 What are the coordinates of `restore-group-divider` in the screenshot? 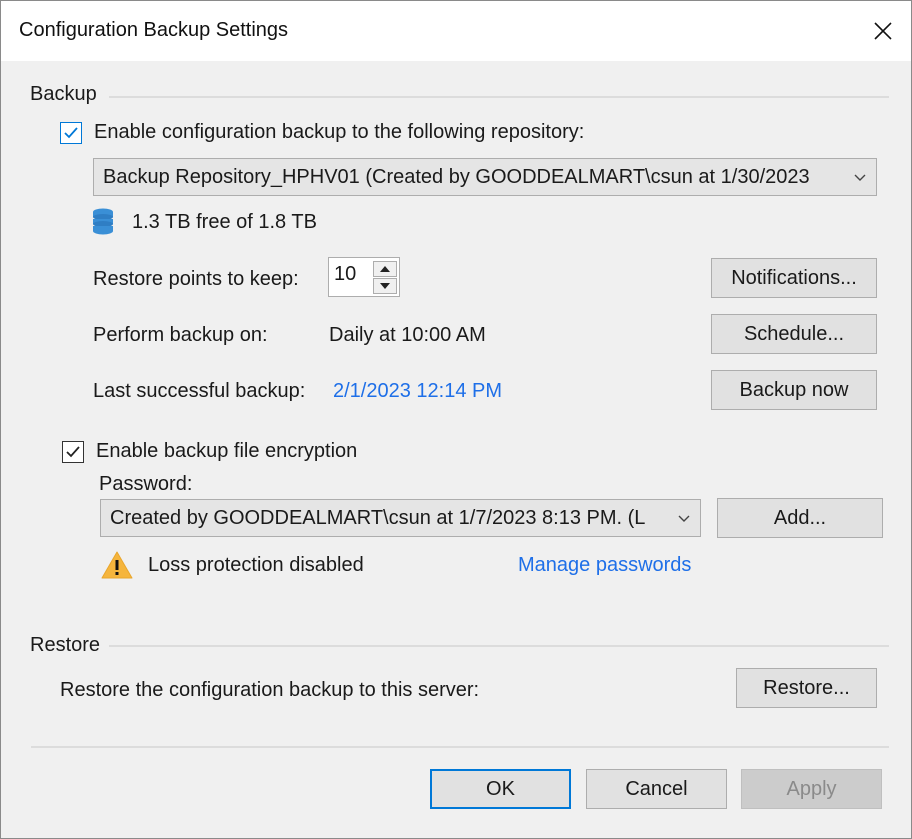 It's located at (499, 646).